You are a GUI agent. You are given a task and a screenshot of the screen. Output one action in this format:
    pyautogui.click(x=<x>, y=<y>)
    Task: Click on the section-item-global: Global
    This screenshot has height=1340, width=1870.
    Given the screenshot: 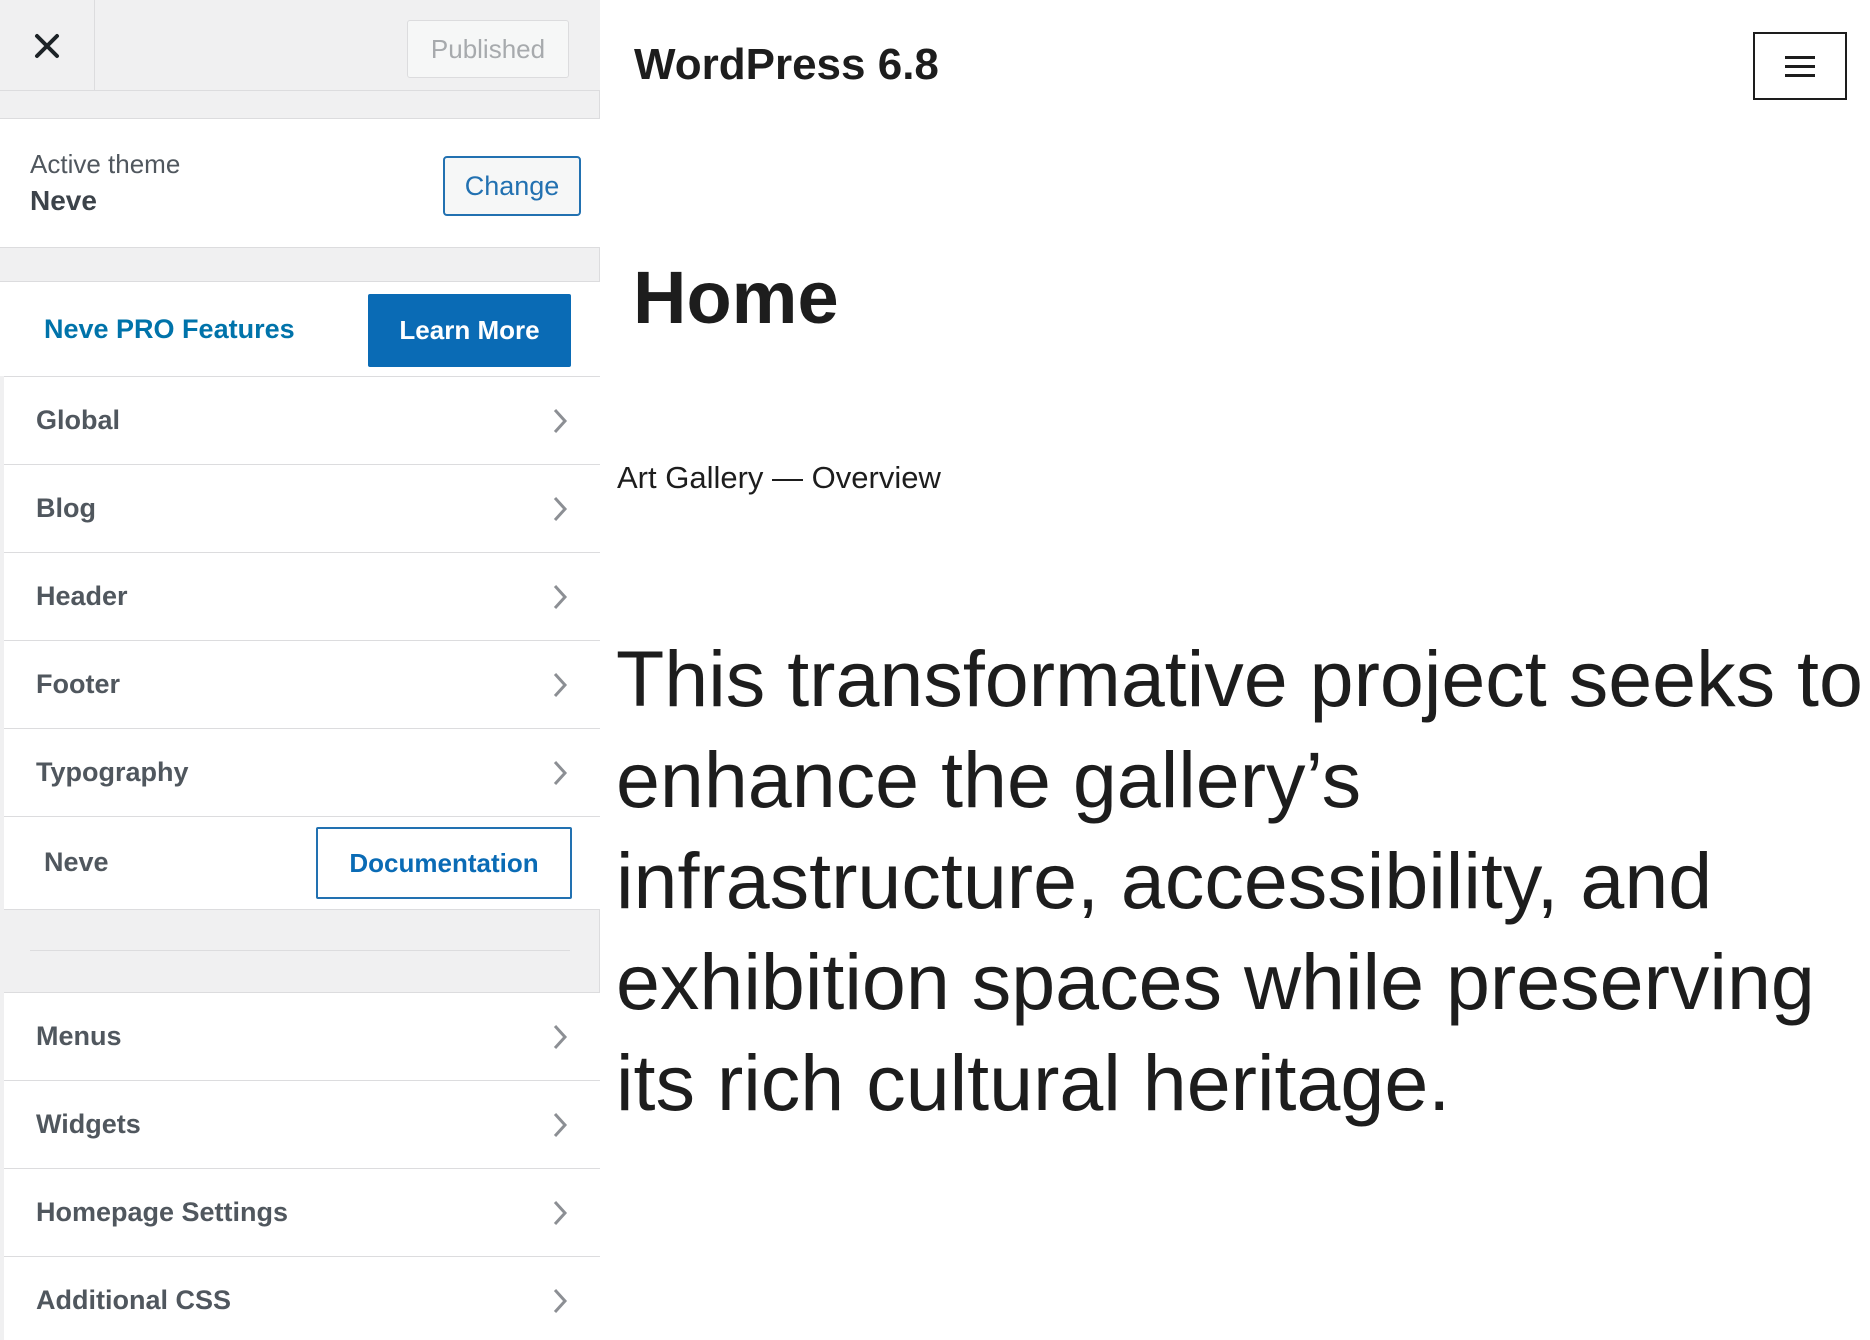 What is the action you would take?
    pyautogui.click(x=302, y=420)
    